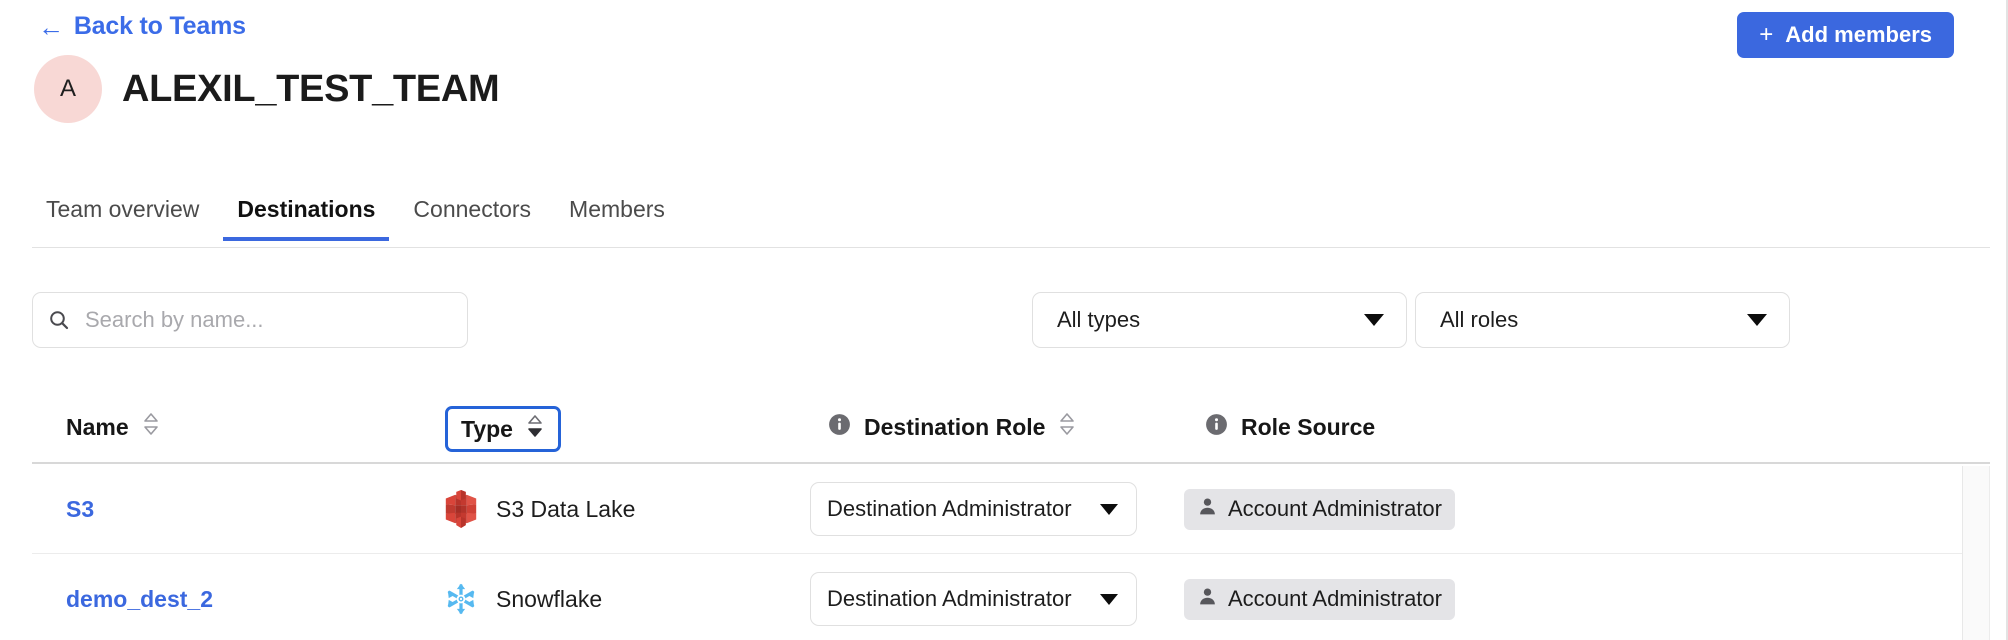 The width and height of the screenshot is (2008, 640). Describe the element at coordinates (1479, 319) in the screenshot. I see `role-filter-value: All roles` at that location.